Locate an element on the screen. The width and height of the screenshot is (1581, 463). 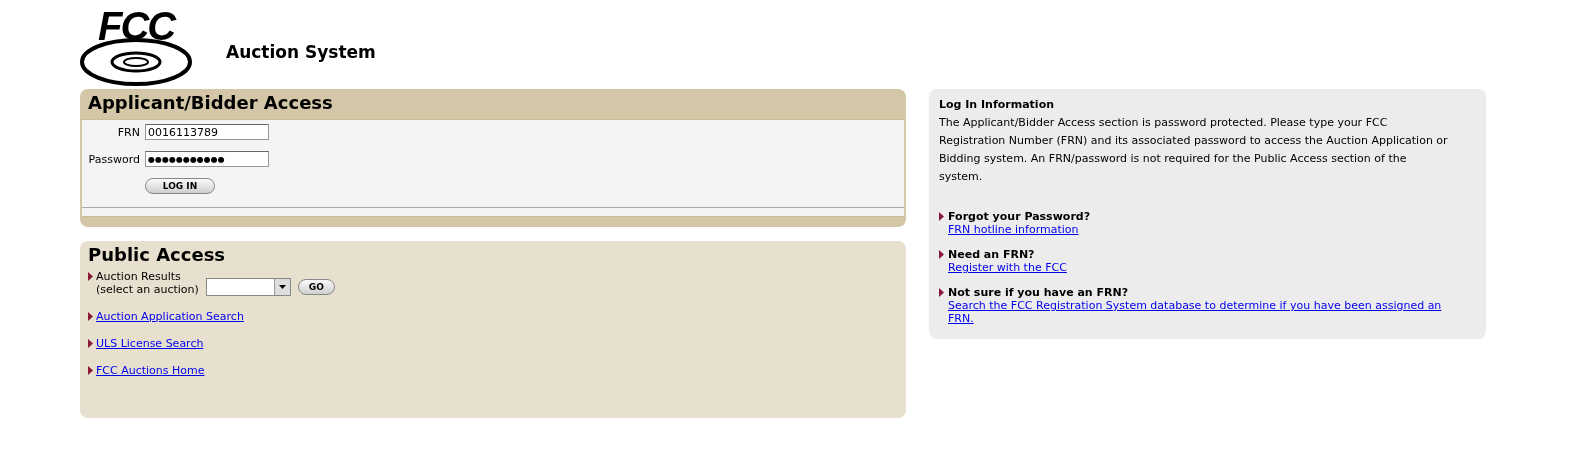
field-hint: (select an auction) is located at coordinates (147, 289).